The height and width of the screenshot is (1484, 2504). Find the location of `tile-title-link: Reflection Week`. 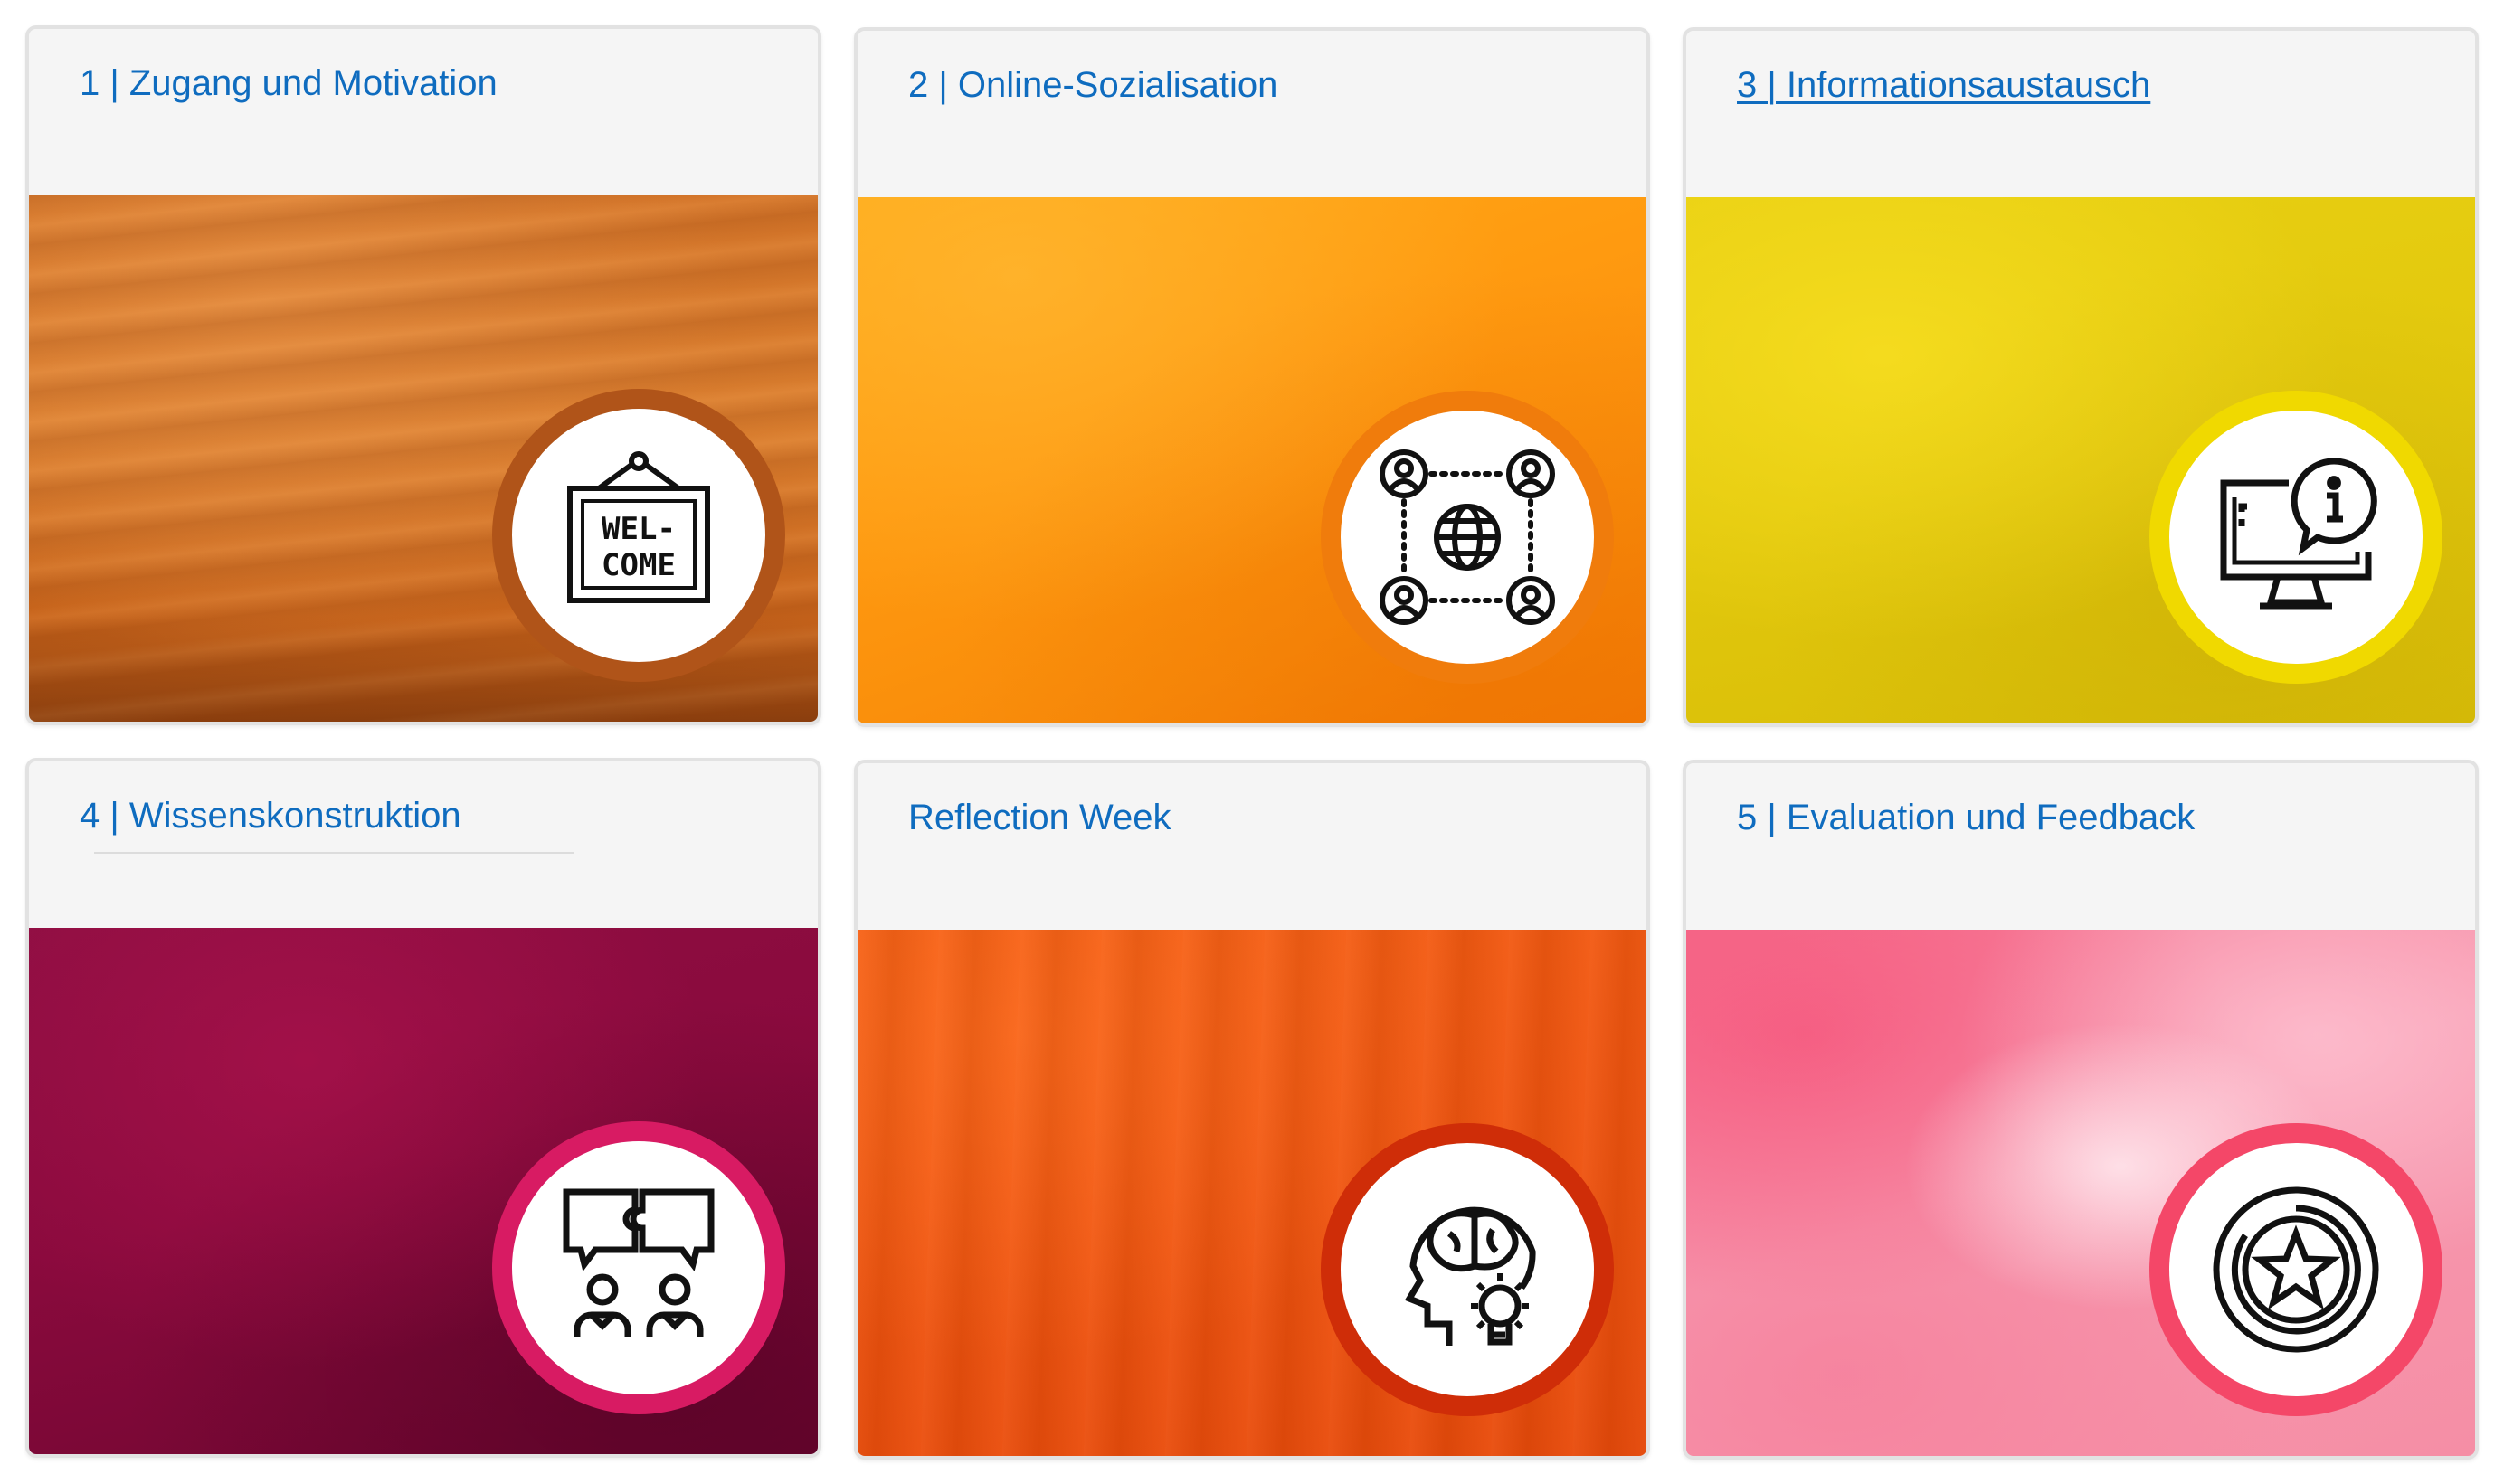

tile-title-link: Reflection Week is located at coordinates (1039, 818).